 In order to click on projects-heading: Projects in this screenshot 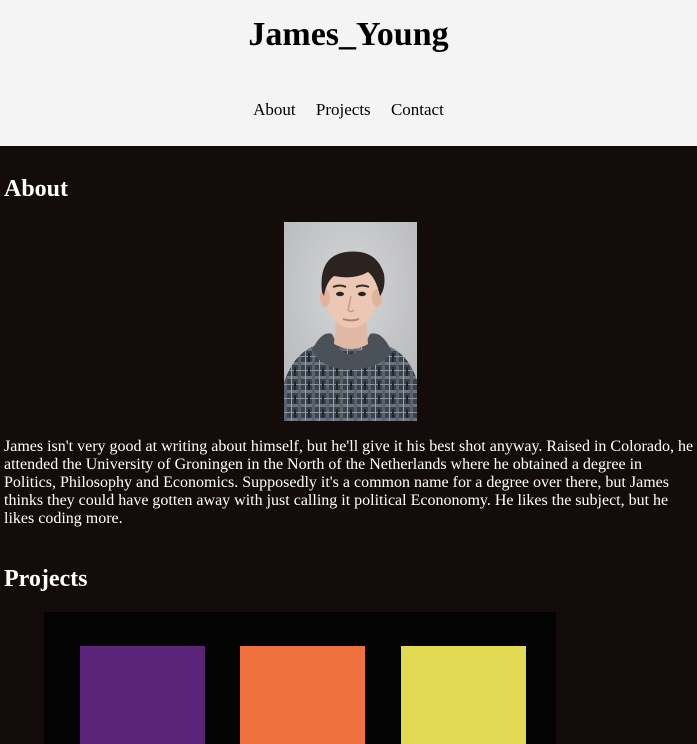, I will do `click(46, 579)`.